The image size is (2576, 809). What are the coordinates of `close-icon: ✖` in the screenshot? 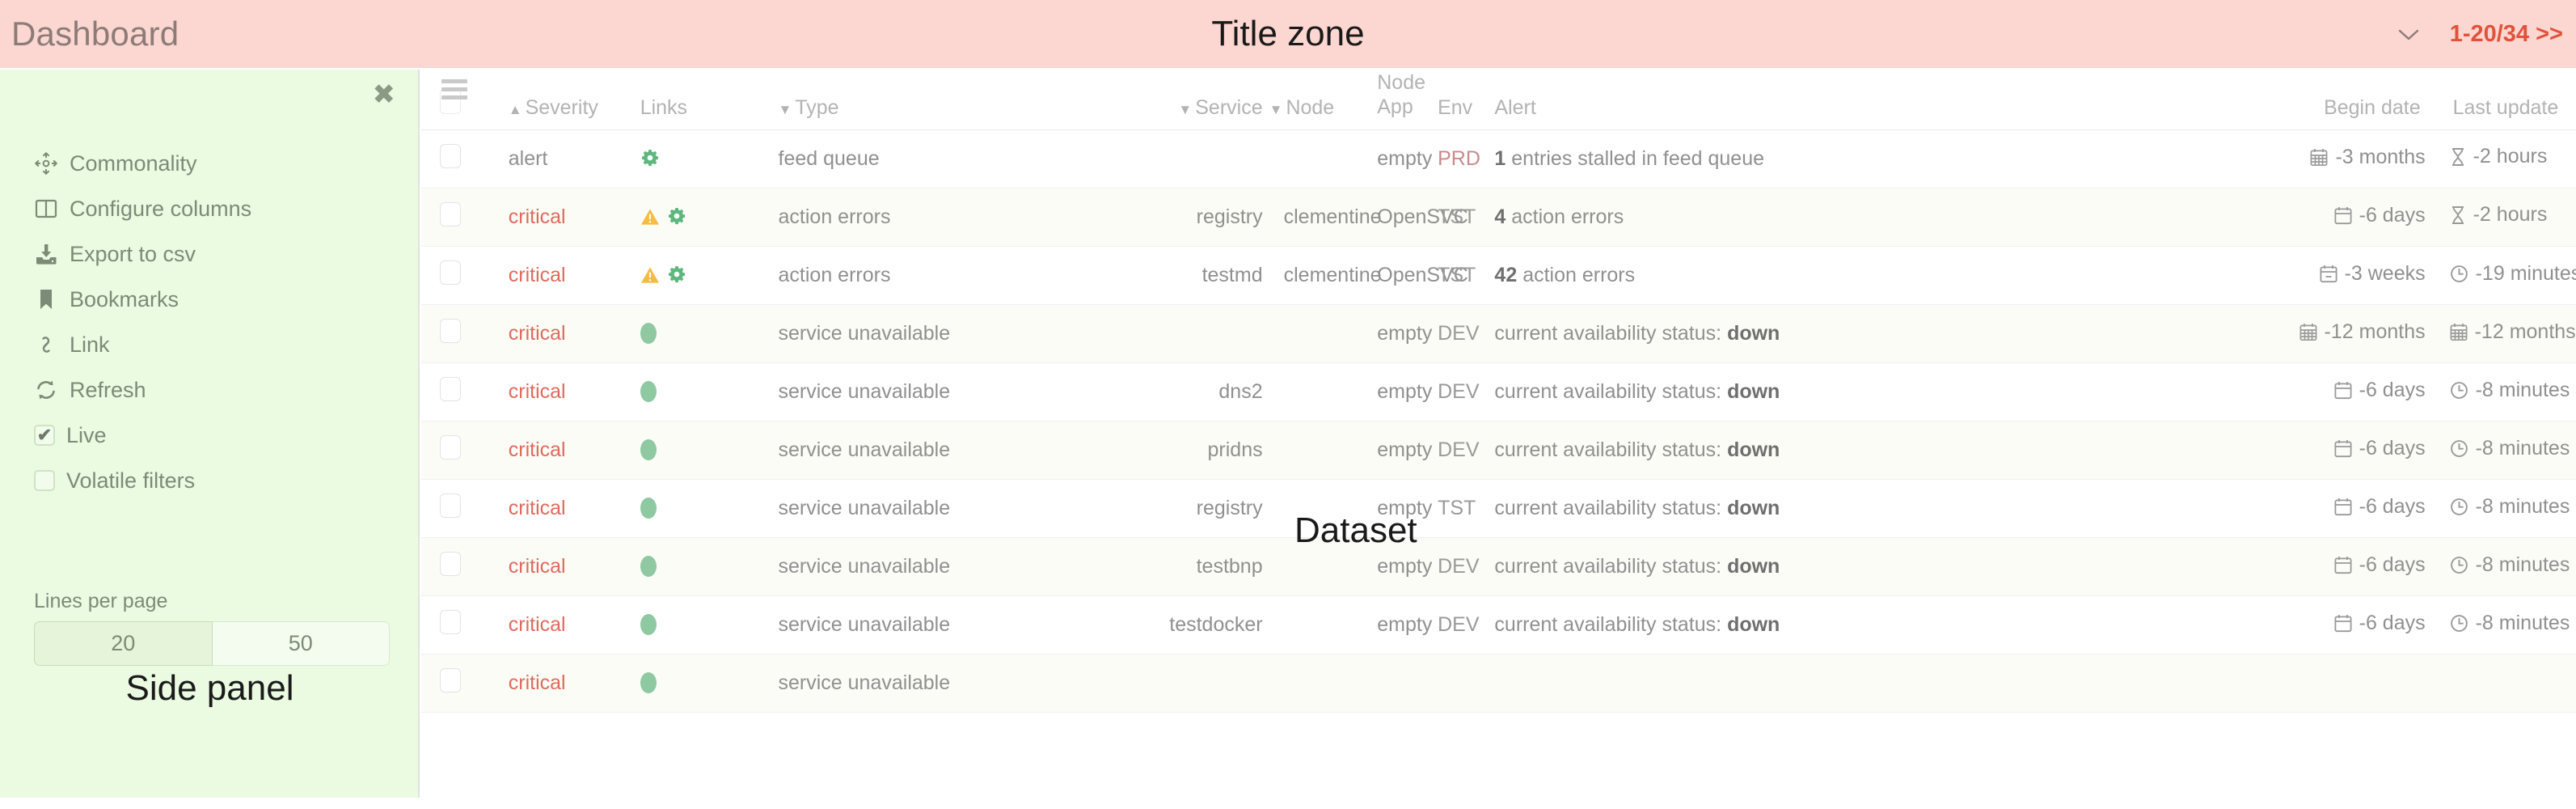 It's located at (384, 95).